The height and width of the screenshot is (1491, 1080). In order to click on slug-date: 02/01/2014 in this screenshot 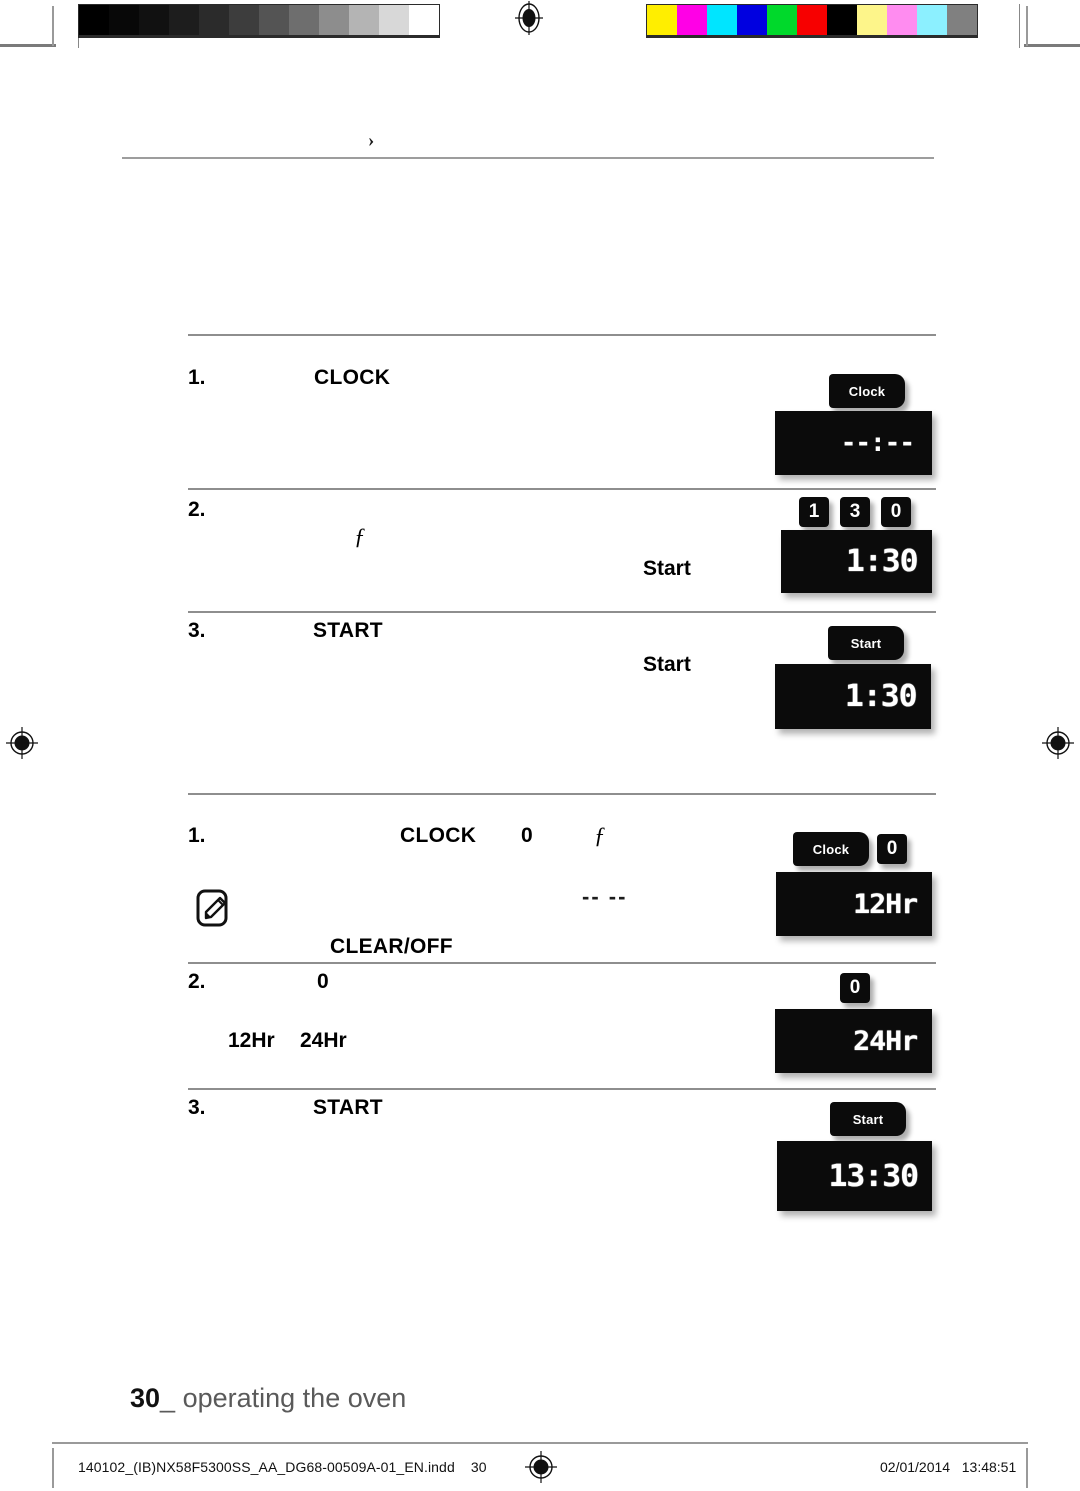, I will do `click(915, 1467)`.